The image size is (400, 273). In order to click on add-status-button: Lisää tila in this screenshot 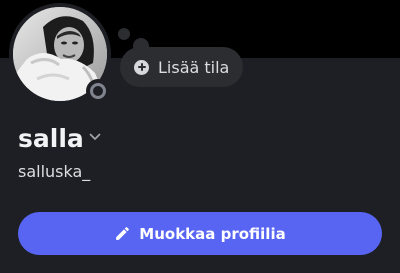, I will do `click(182, 67)`.